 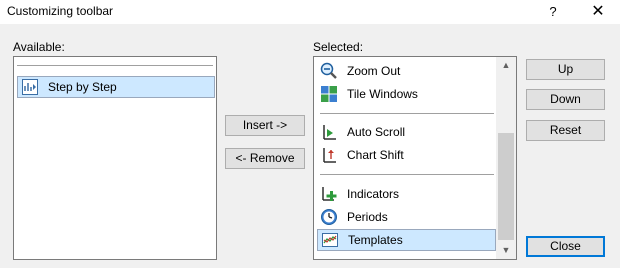 What do you see at coordinates (265, 125) in the screenshot?
I see `insert-button: Insert ->` at bounding box center [265, 125].